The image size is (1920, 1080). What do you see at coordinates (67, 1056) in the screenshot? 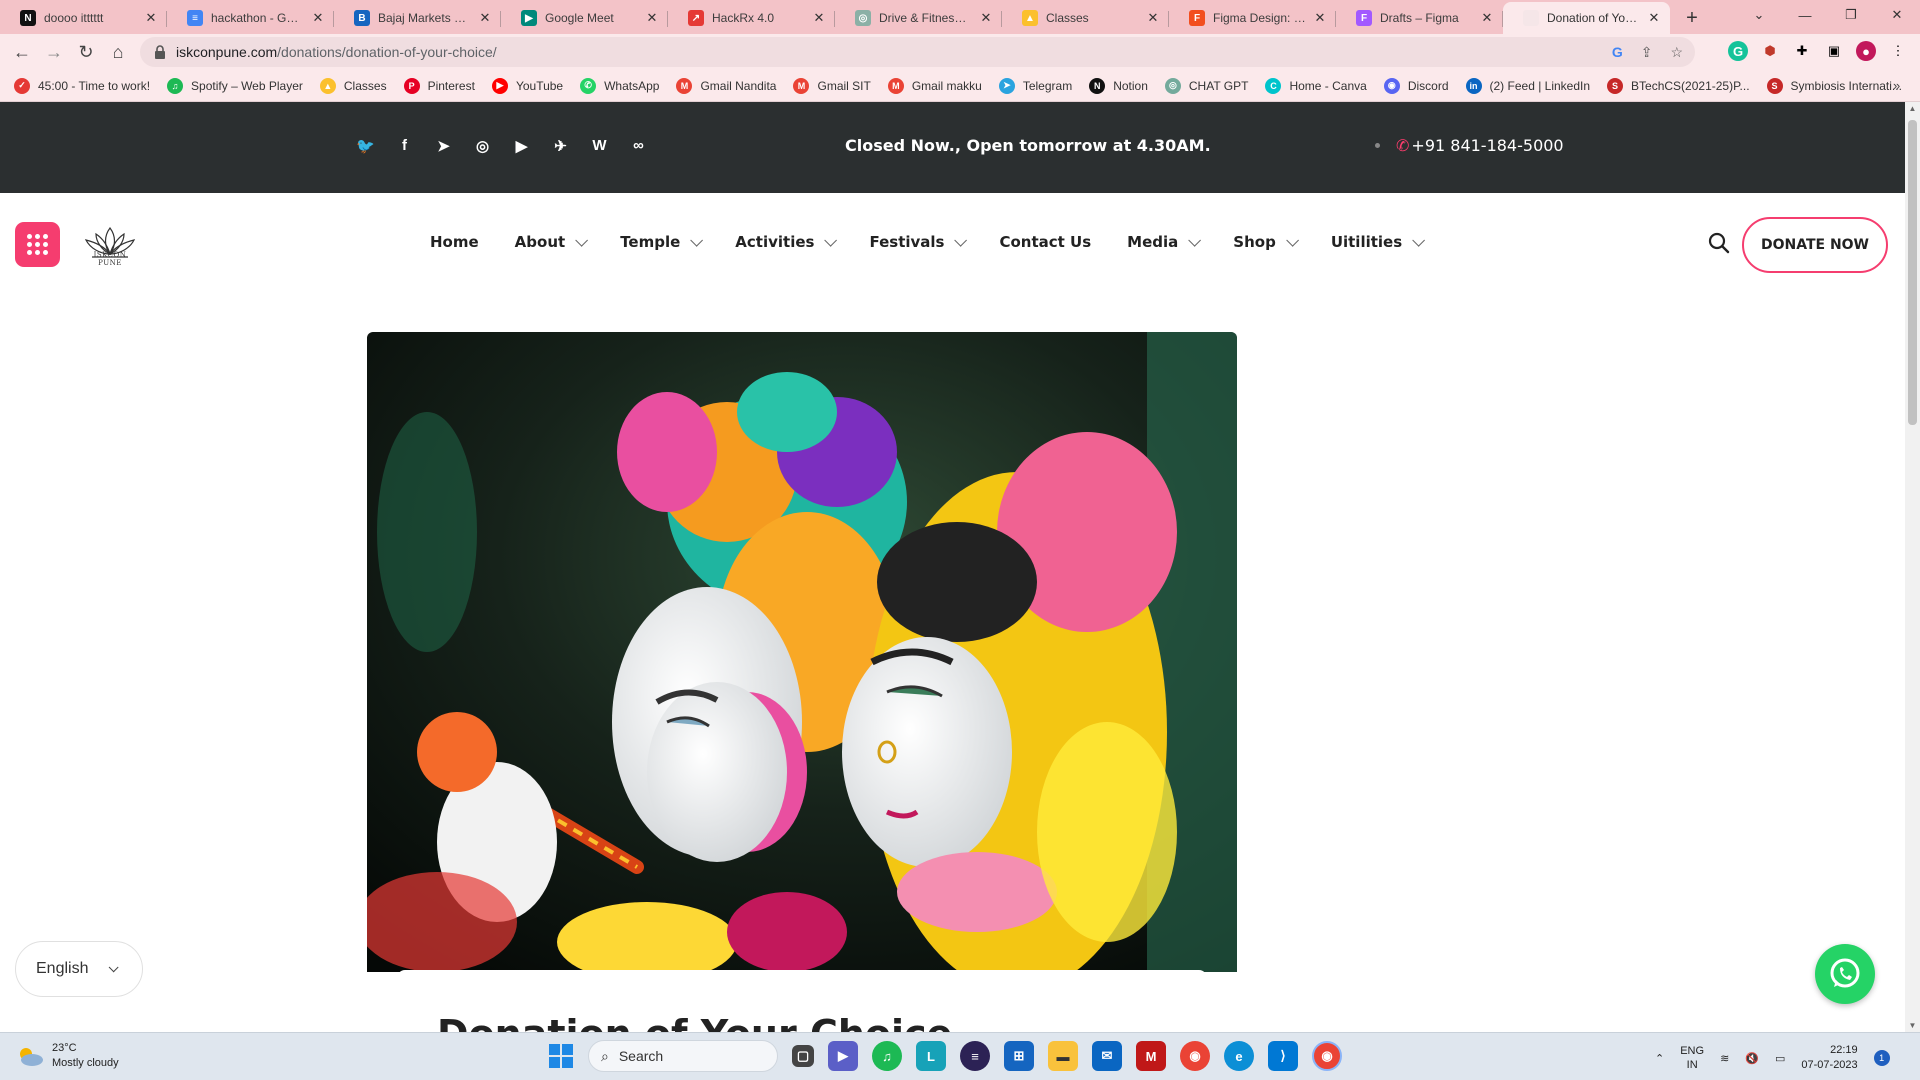
I see `weather-widget: 23°C Mostly cloudy` at bounding box center [67, 1056].